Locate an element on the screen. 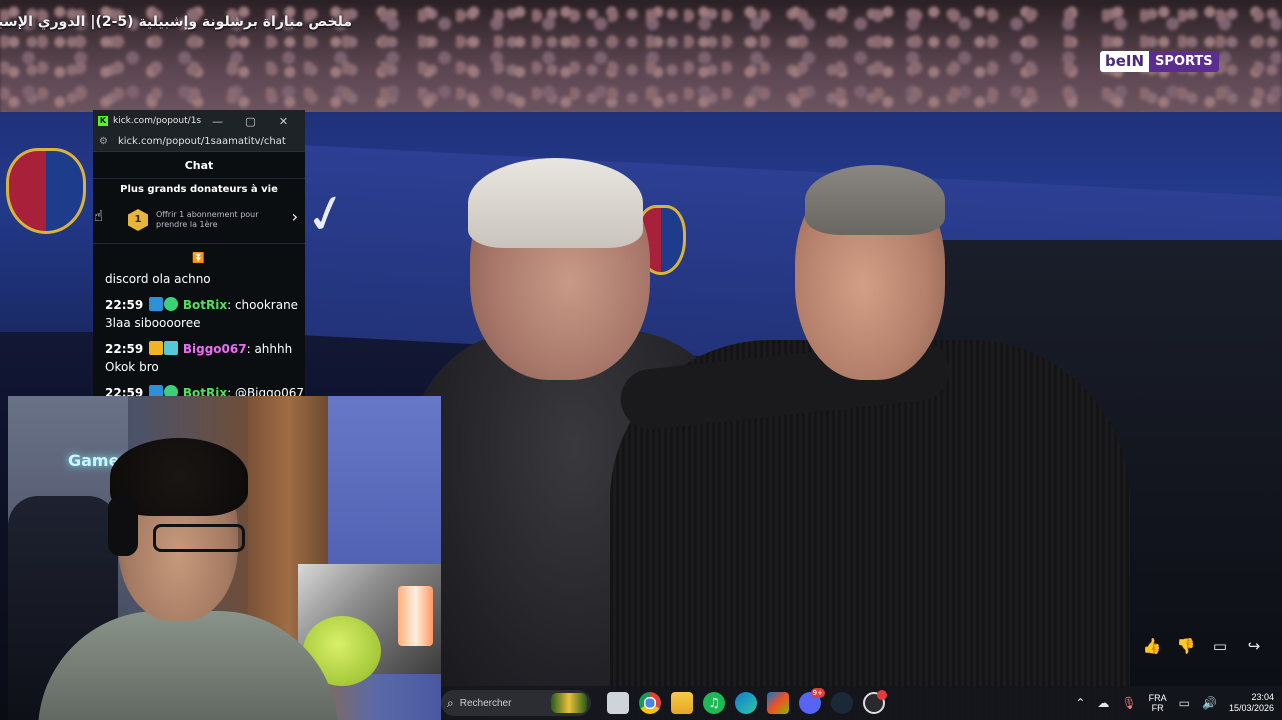  minimize-button: — is located at coordinates (217, 121).